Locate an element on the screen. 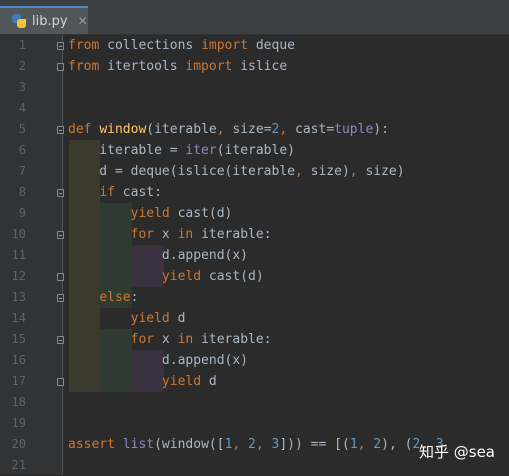  line-number: 21 is located at coordinates (18, 465).